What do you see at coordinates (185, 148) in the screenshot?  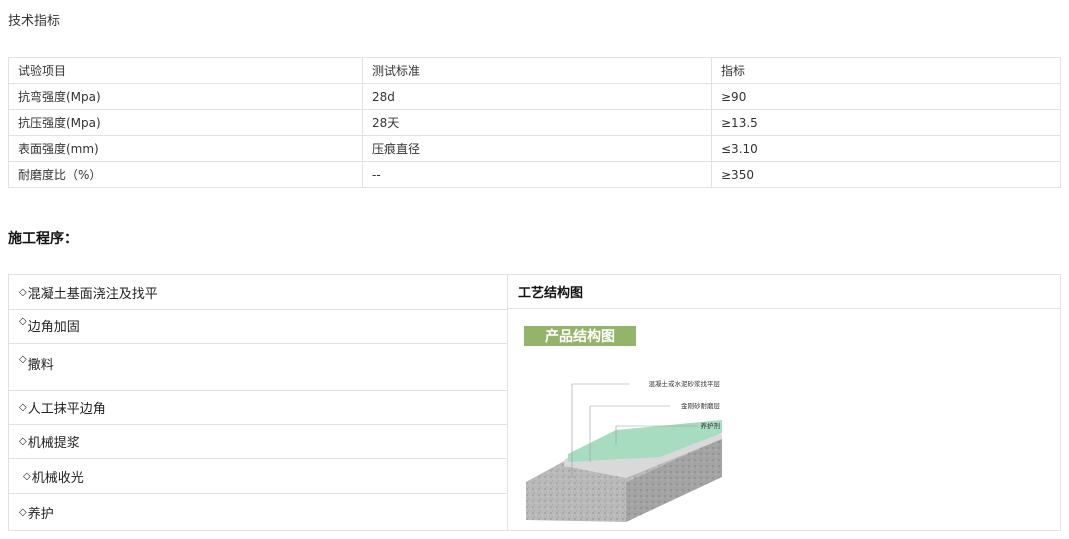 I see `cell-item: 表面强度(mm)` at bounding box center [185, 148].